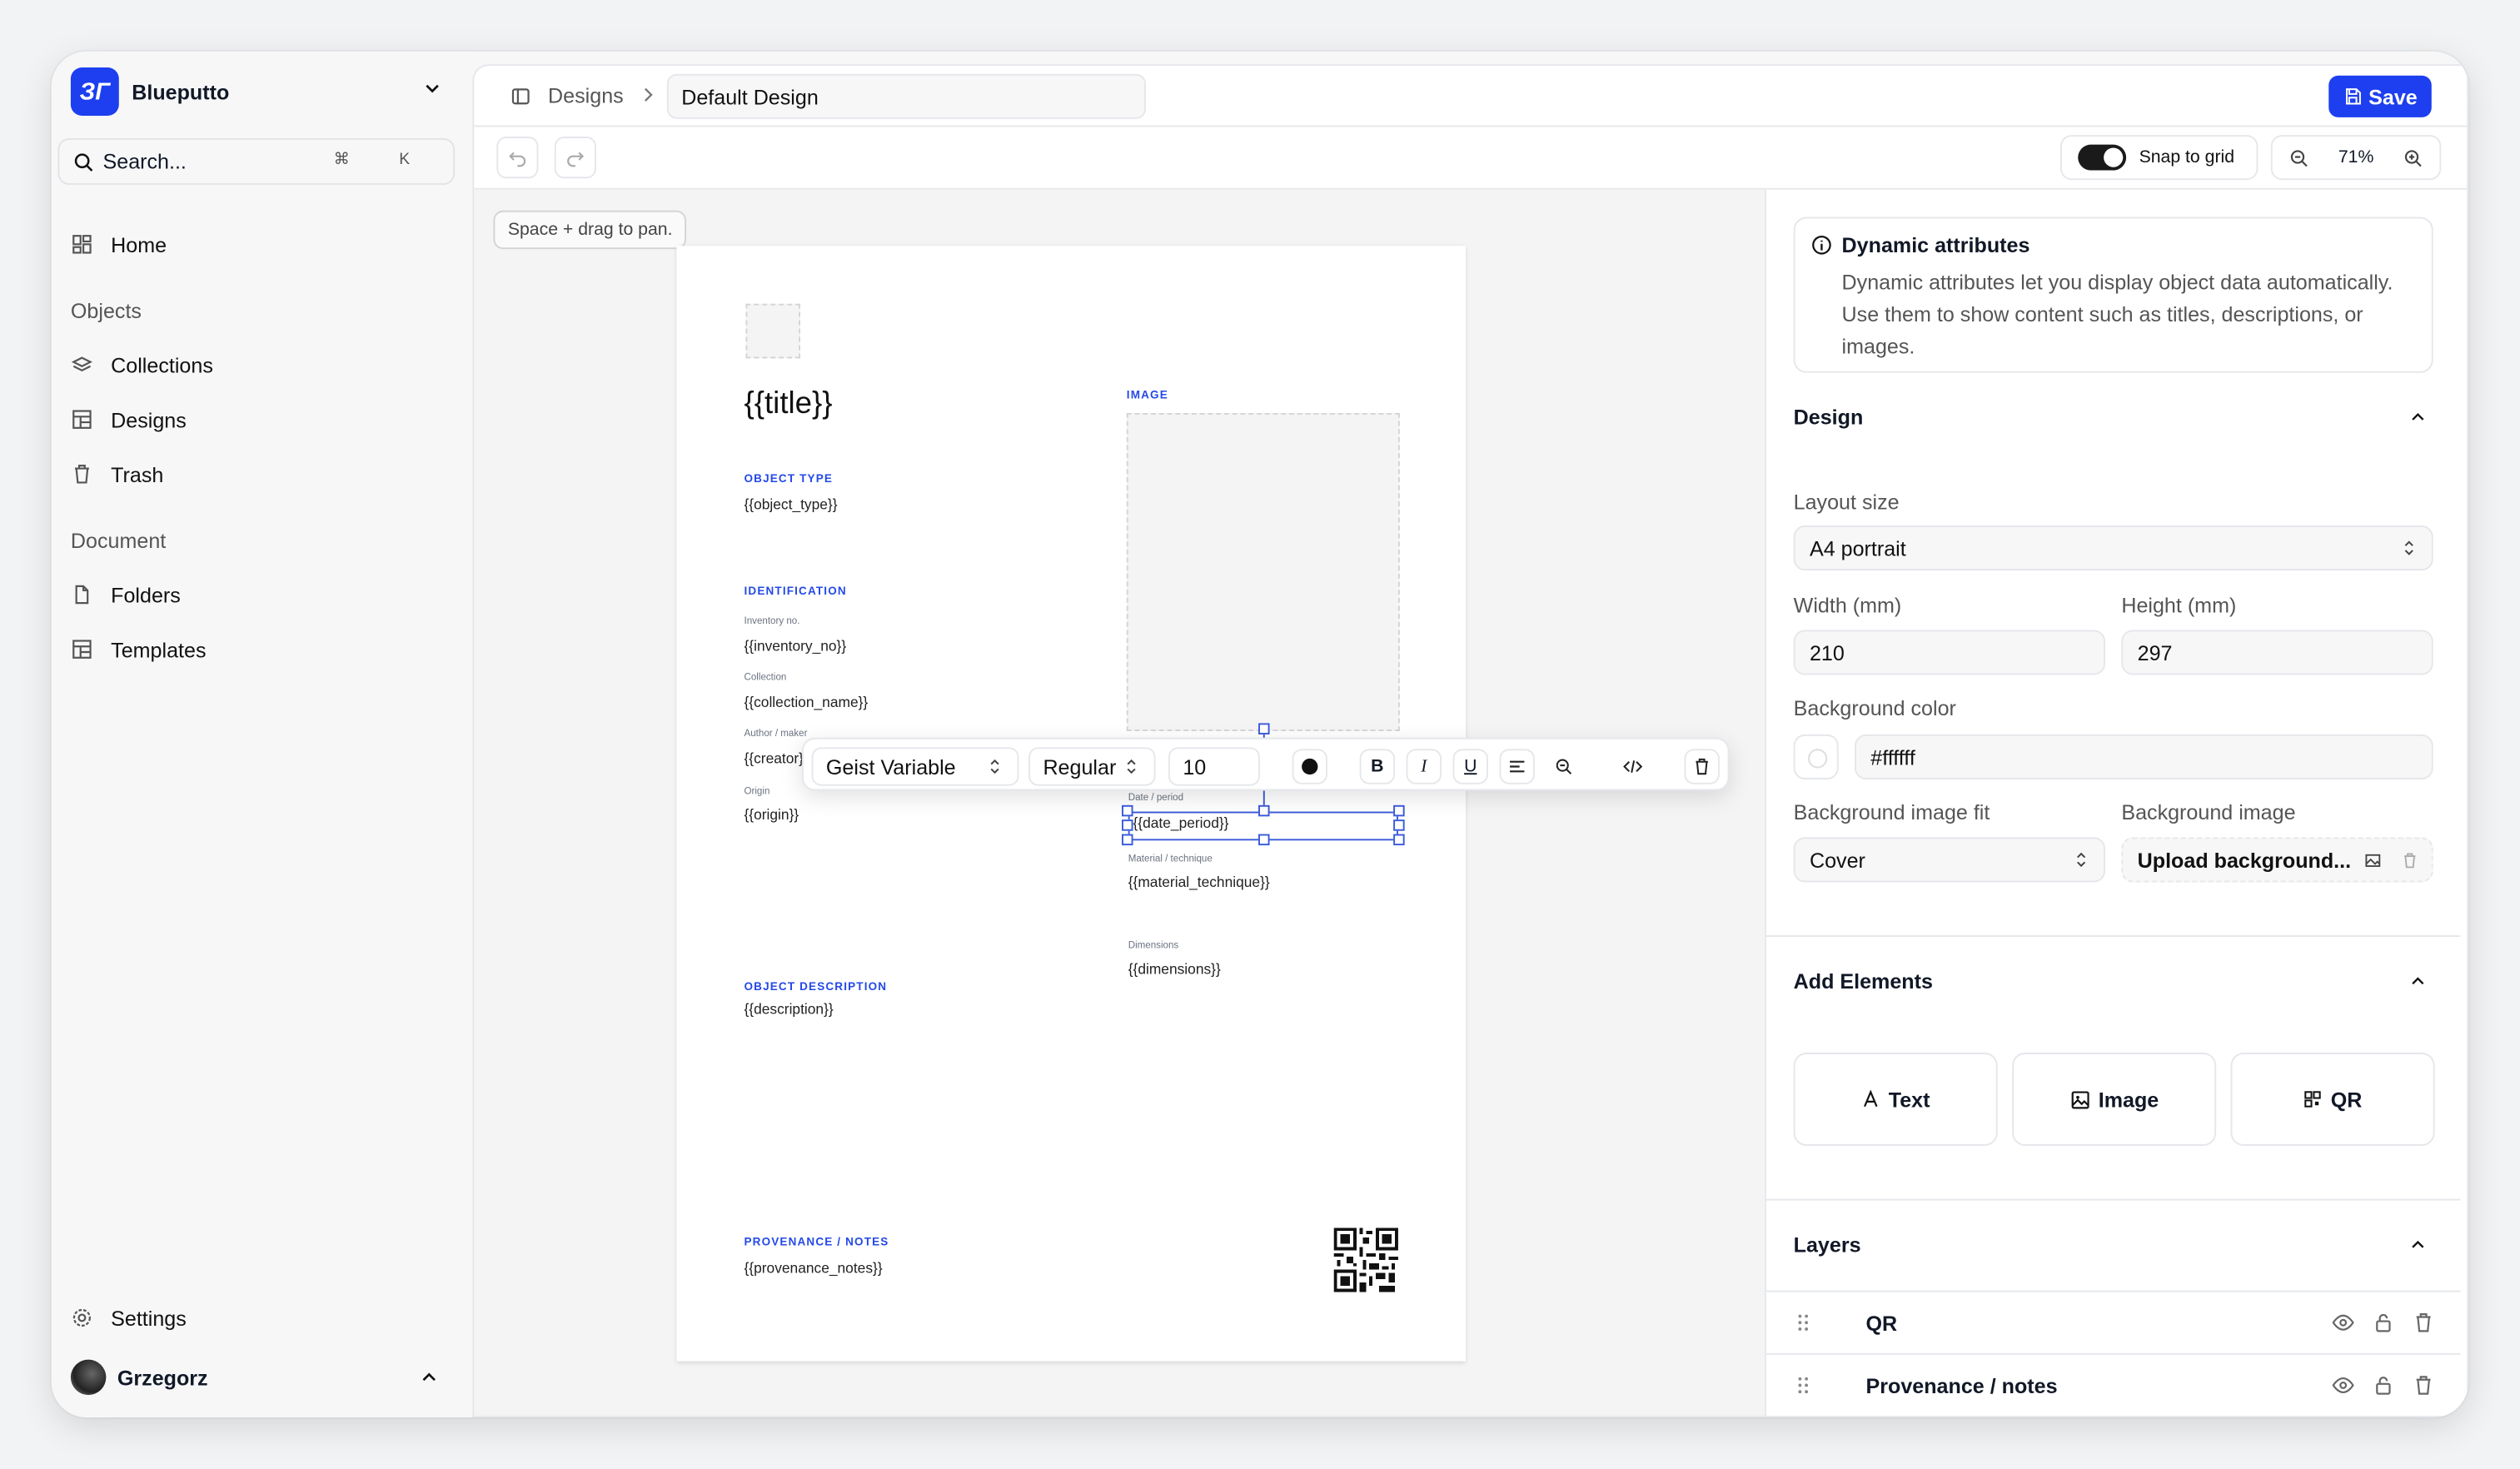 The width and height of the screenshot is (2520, 1469). I want to click on sidebar-item-folders: Folders, so click(126, 594).